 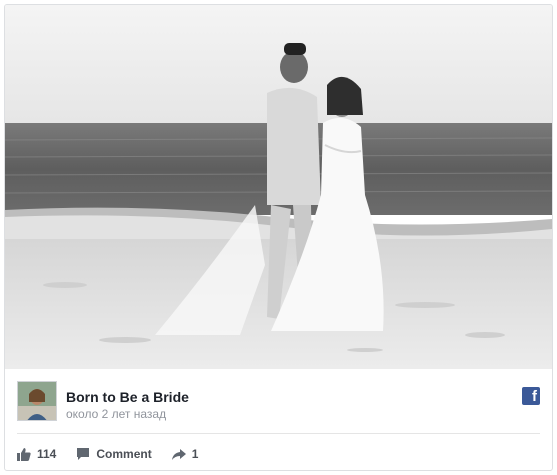 What do you see at coordinates (24, 454) in the screenshot?
I see `thumbs-up-icon` at bounding box center [24, 454].